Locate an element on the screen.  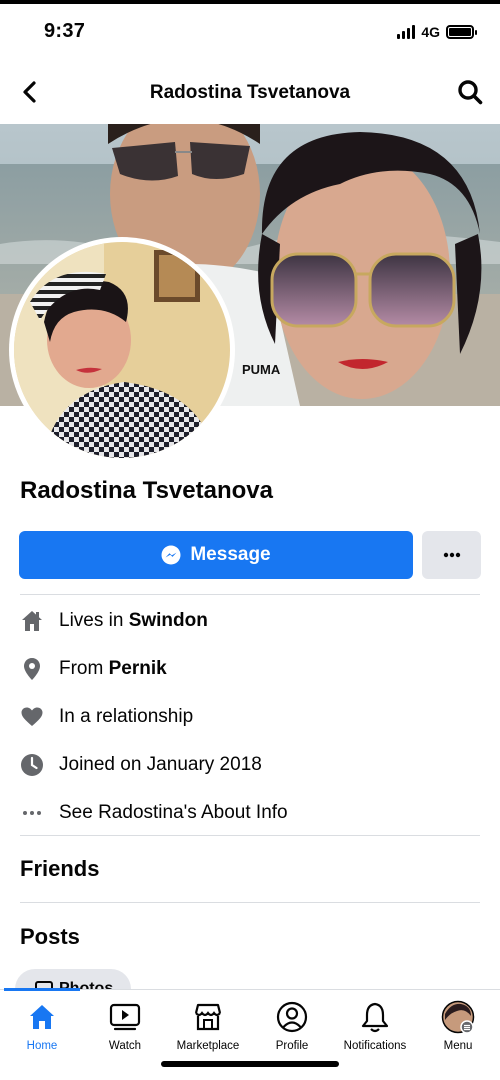
nav-header: Radostina Tsvetanova is located at coordinates (250, 93).